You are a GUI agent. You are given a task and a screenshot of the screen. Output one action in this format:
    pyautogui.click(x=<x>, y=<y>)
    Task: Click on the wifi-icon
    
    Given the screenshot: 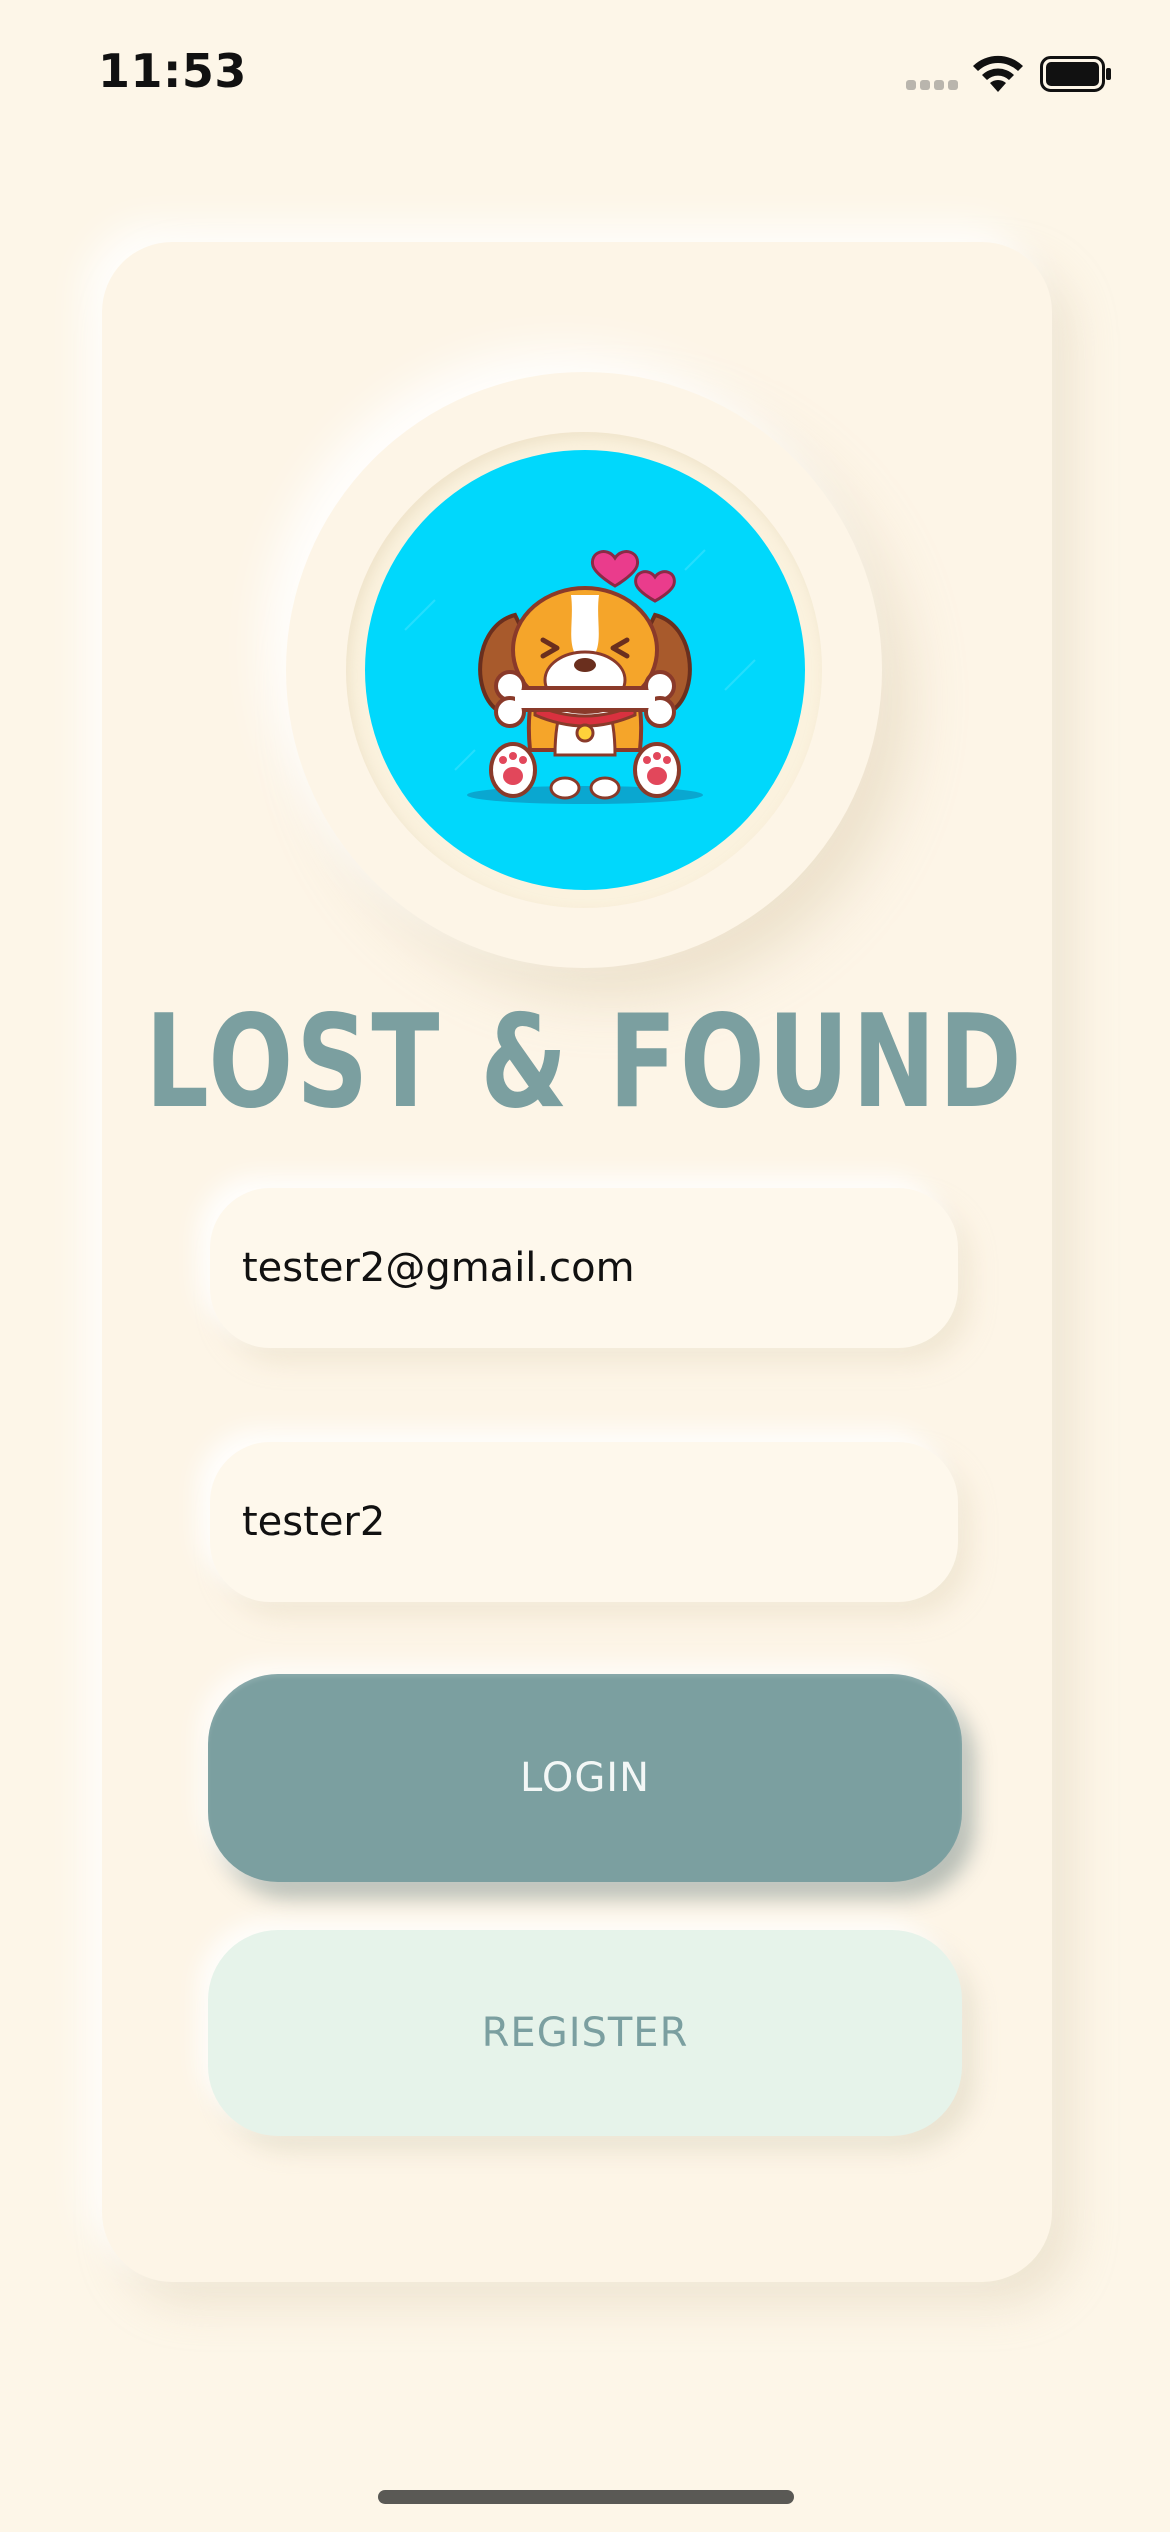 What is the action you would take?
    pyautogui.click(x=998, y=73)
    